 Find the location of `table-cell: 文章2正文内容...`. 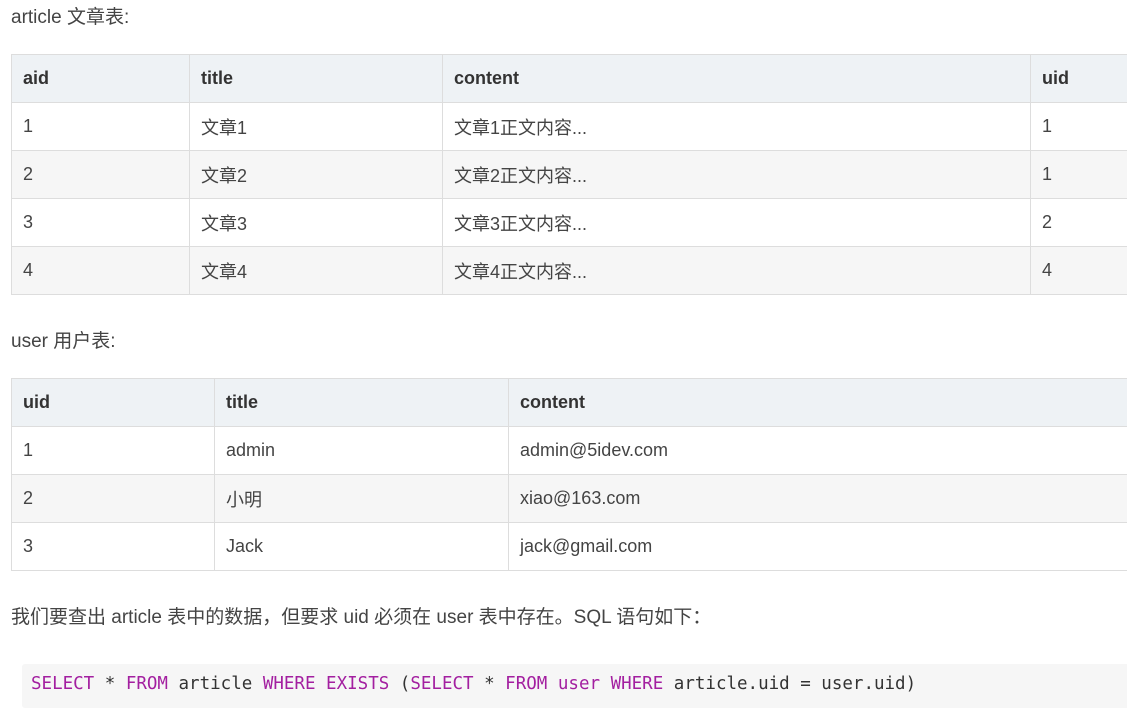

table-cell: 文章2正文内容... is located at coordinates (736, 174).